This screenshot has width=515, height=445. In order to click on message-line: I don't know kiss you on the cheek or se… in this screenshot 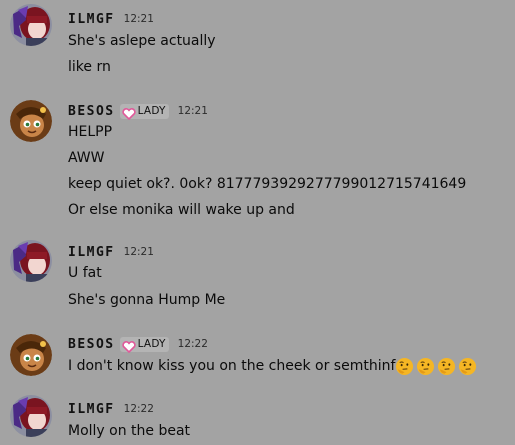, I will do `click(272, 366)`.